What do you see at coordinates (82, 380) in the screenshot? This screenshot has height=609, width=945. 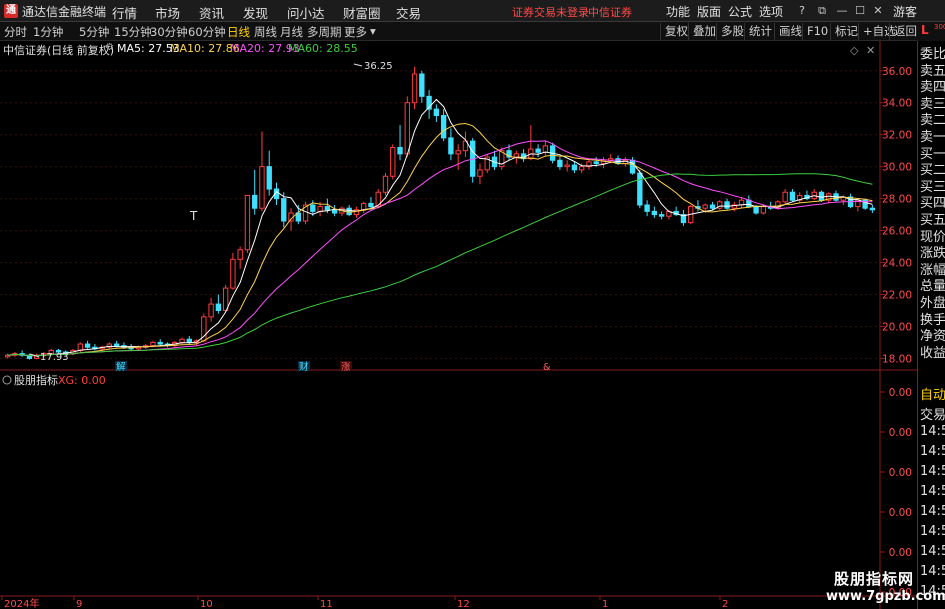 I see `indicator-value: XG: 0.00` at bounding box center [82, 380].